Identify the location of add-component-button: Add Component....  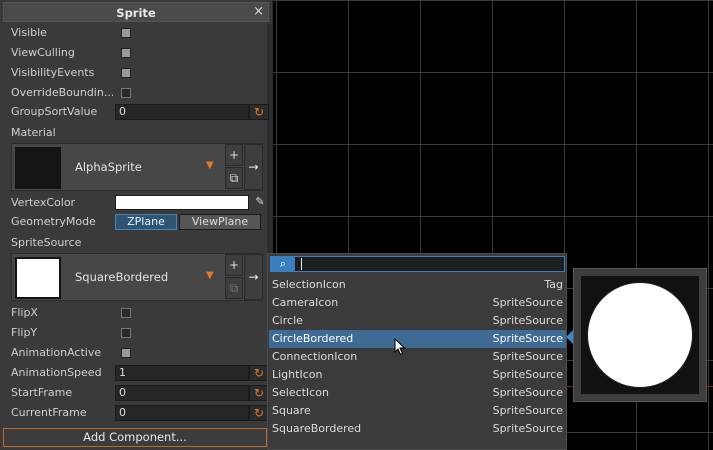
(135, 437).